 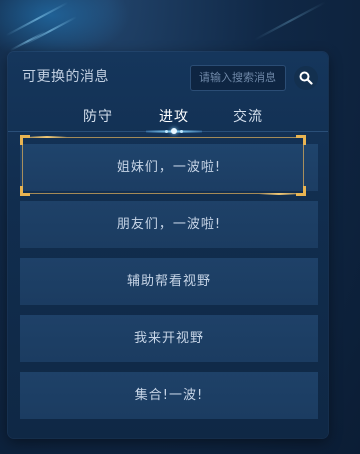 I want to click on tab-bar: 防守 进攻 交流, so click(x=168, y=118).